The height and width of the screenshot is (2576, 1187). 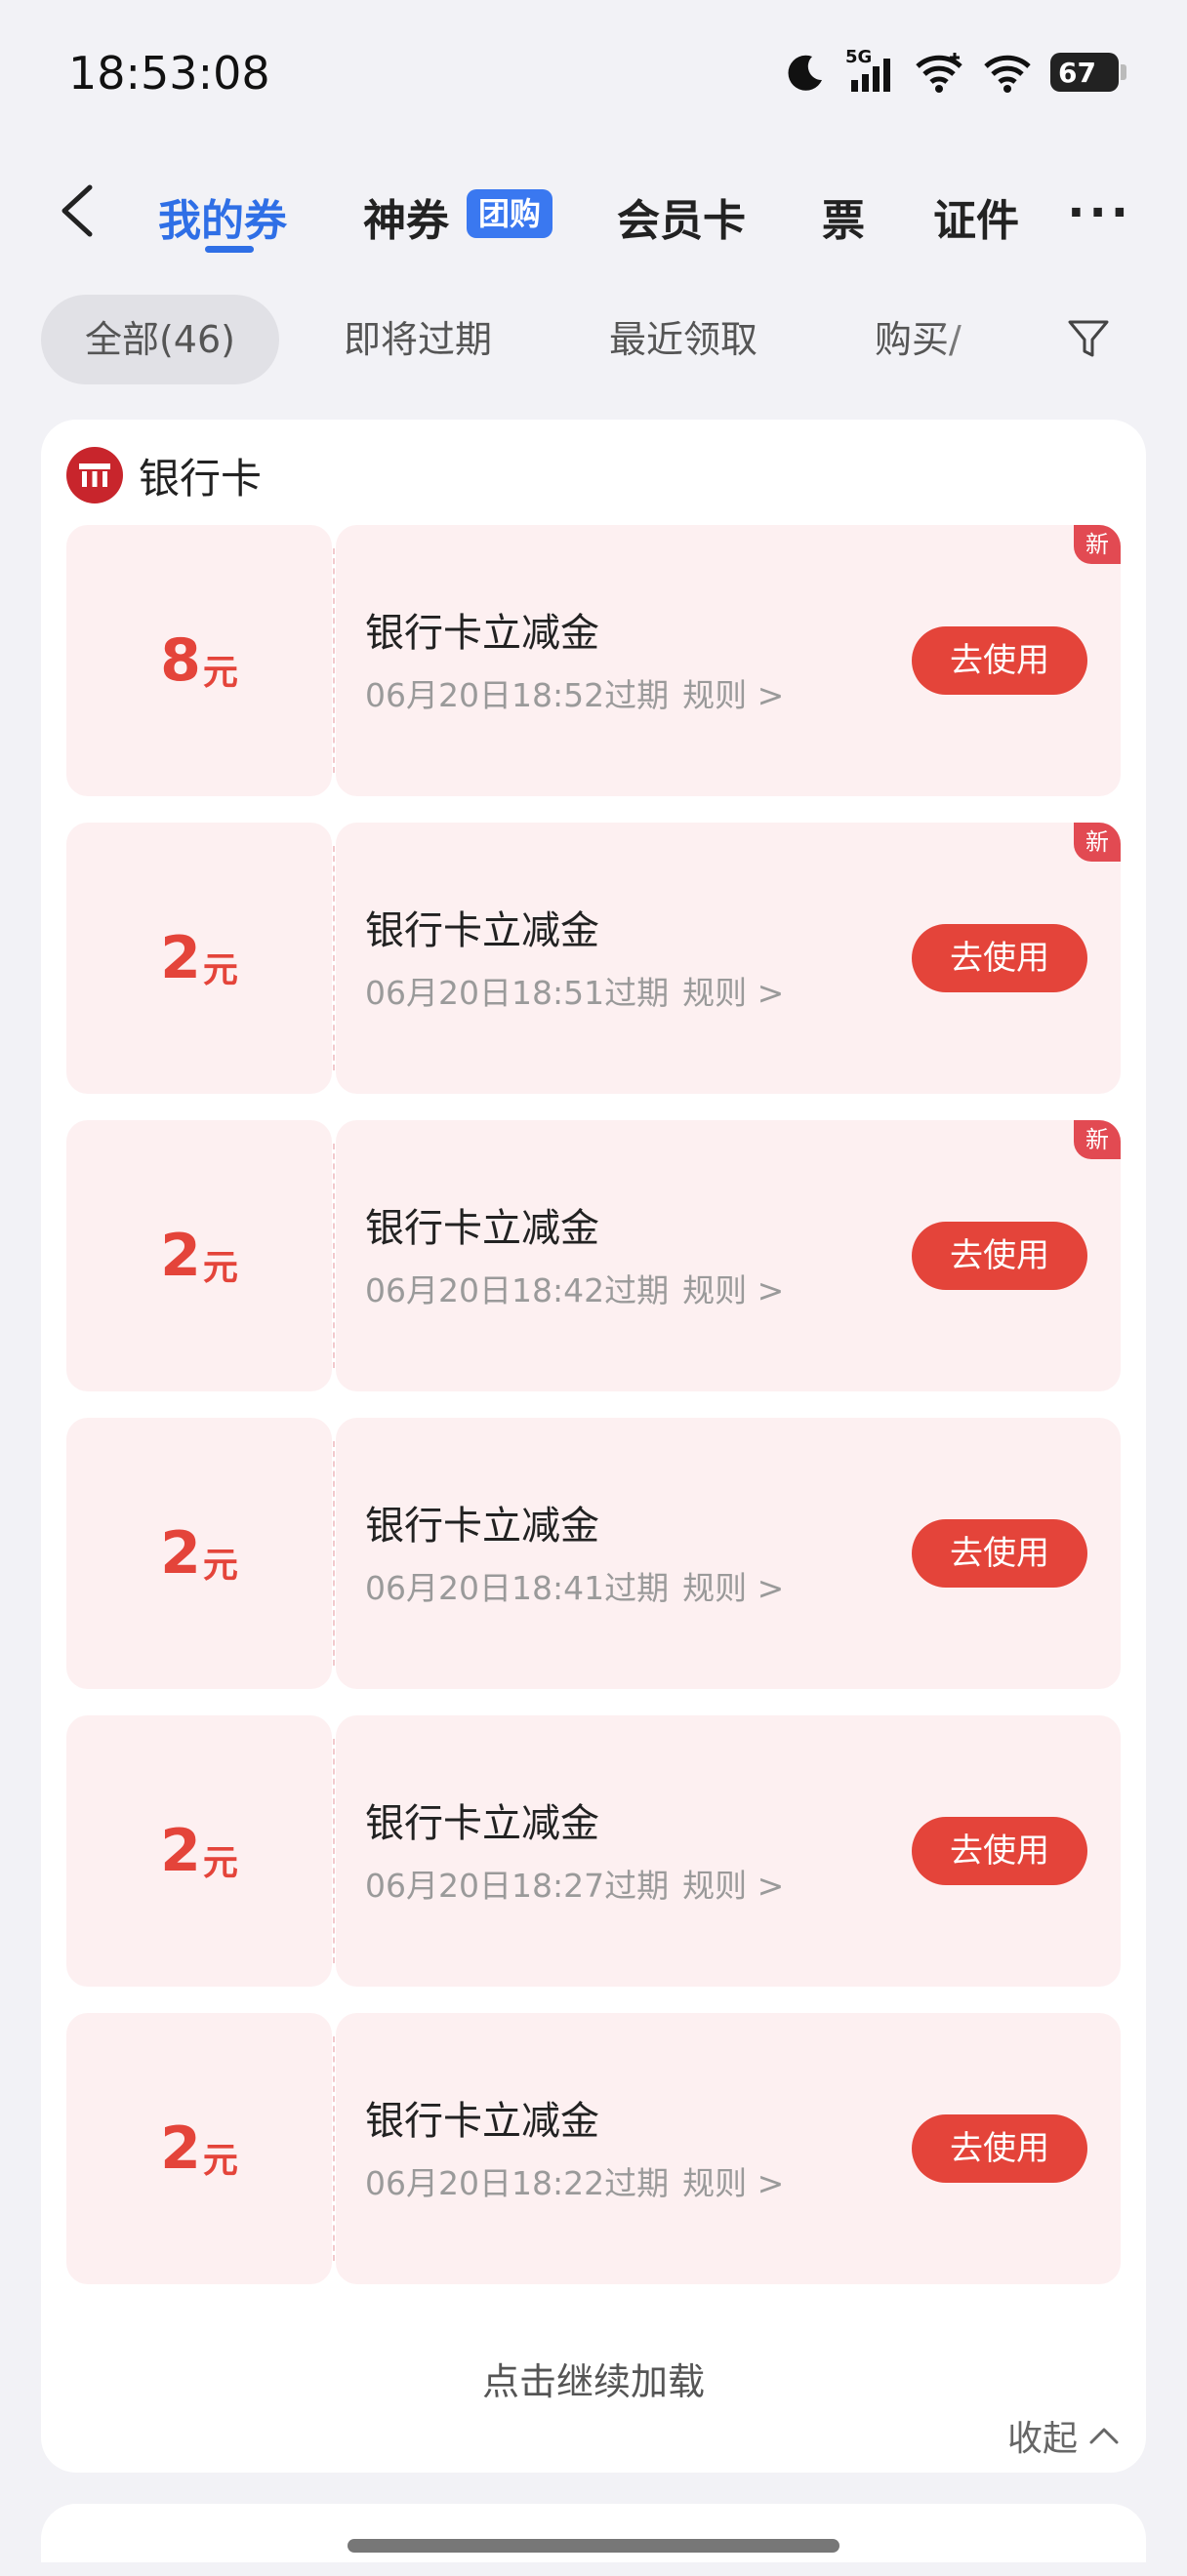 I want to click on tab-membership-card: 会员卡, so click(x=681, y=216).